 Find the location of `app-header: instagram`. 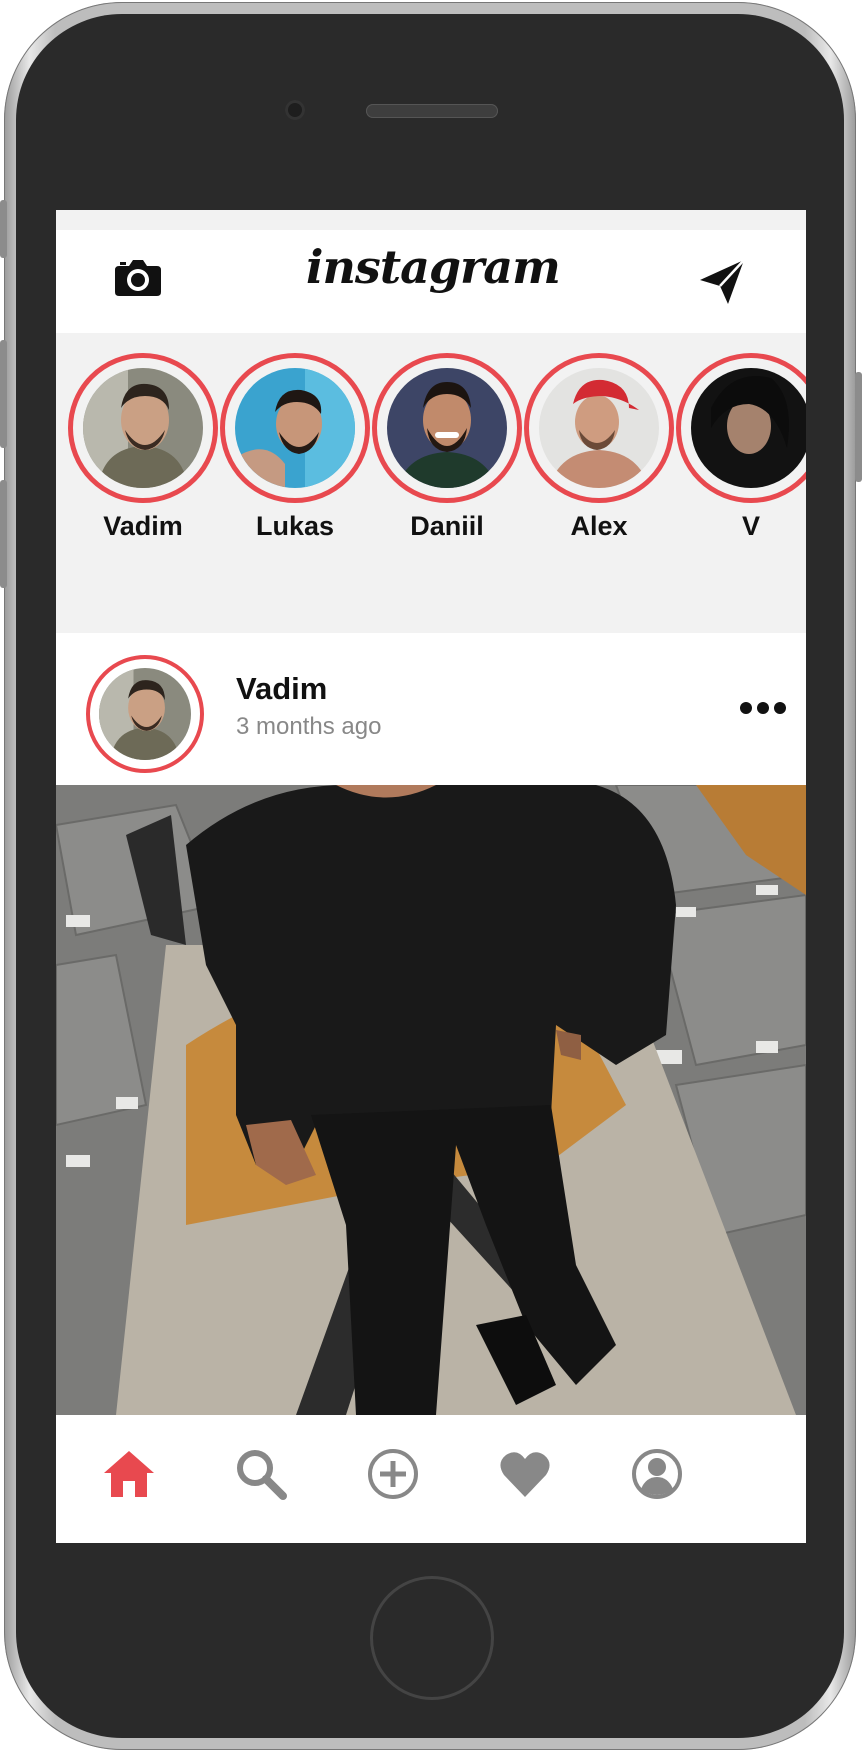

app-header: instagram is located at coordinates (431, 281).